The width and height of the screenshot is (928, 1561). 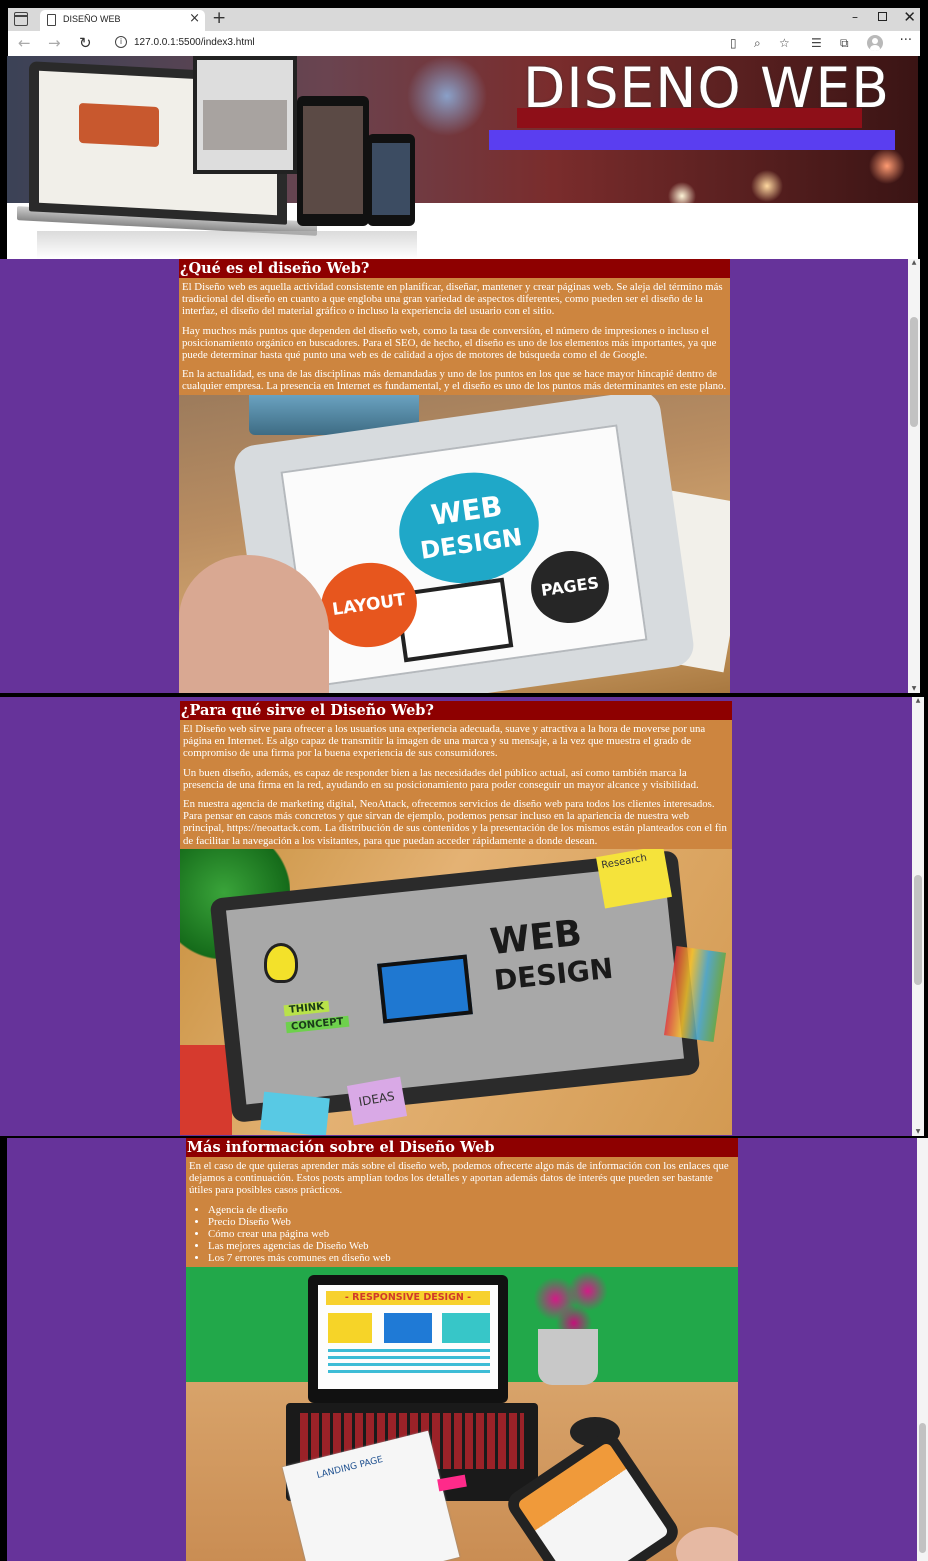 What do you see at coordinates (922, 1349) in the screenshot?
I see `frame-3-scrollbar` at bounding box center [922, 1349].